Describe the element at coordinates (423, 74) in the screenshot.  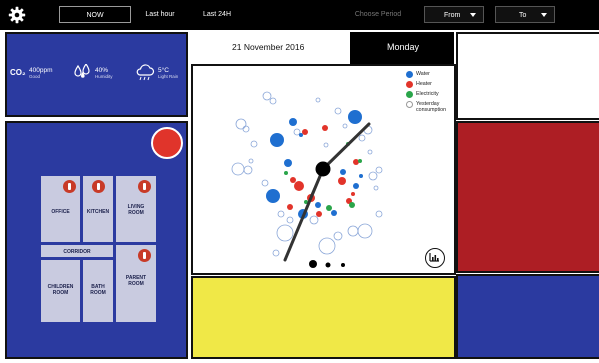
I see `legend-label-water: Water` at that location.